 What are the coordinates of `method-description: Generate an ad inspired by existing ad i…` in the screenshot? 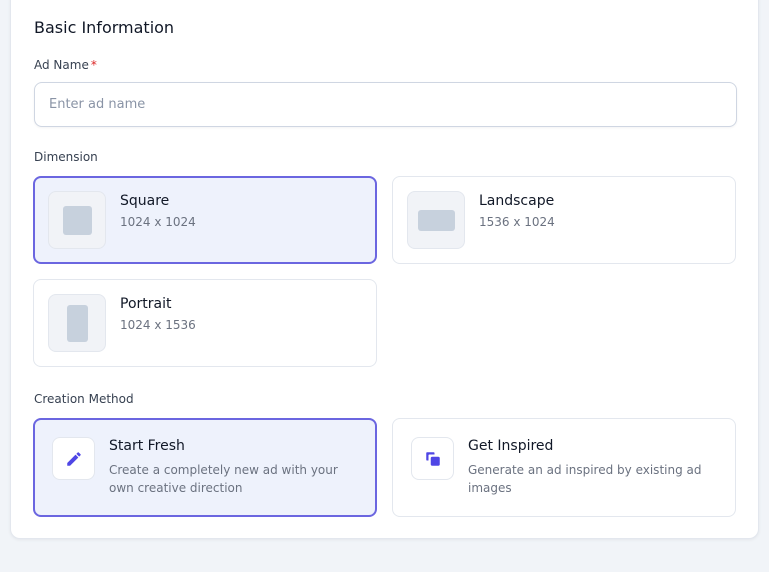 It's located at (585, 479).